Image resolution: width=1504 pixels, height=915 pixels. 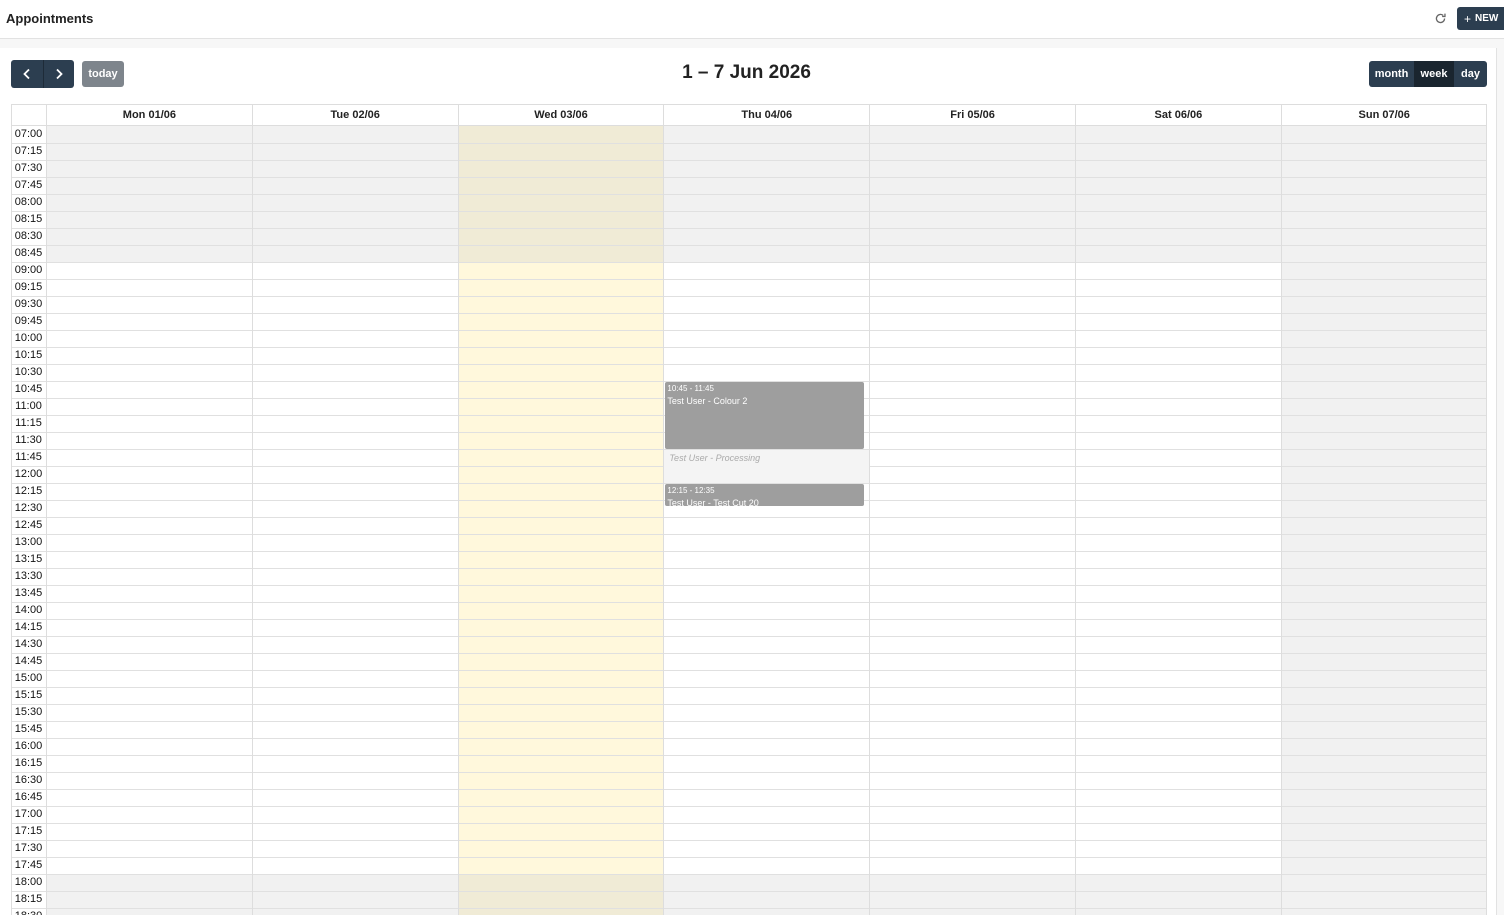 What do you see at coordinates (1470, 74) in the screenshot?
I see `view-day-button: day` at bounding box center [1470, 74].